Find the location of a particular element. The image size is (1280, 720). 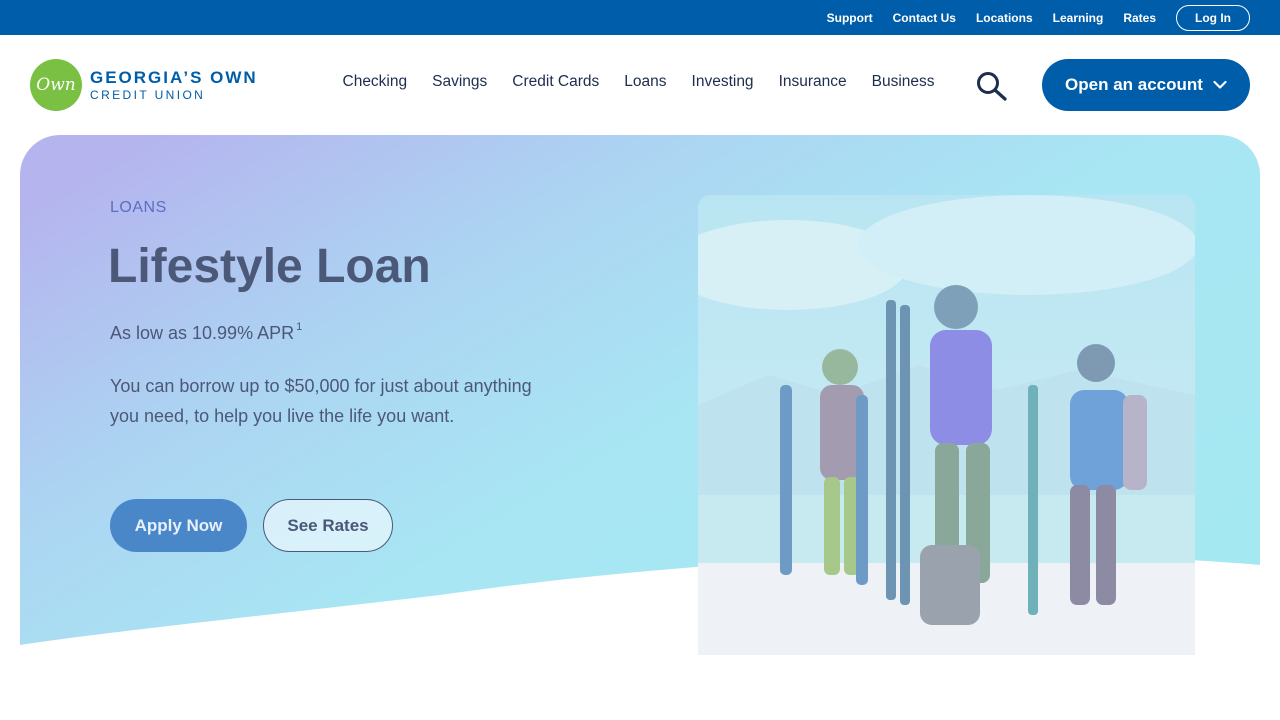

nav-item-insurance: Insurance is located at coordinates (813, 82).